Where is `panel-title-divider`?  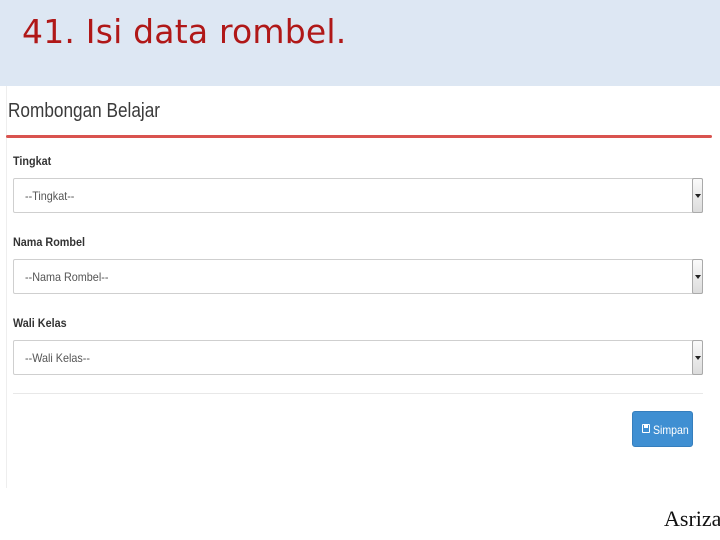
panel-title-divider is located at coordinates (359, 136).